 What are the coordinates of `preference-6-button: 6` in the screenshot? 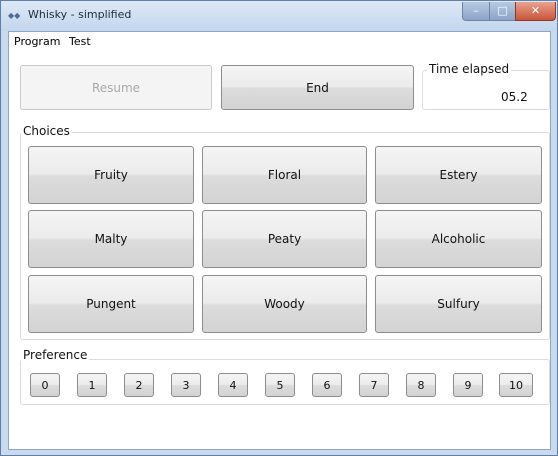 It's located at (327, 385).